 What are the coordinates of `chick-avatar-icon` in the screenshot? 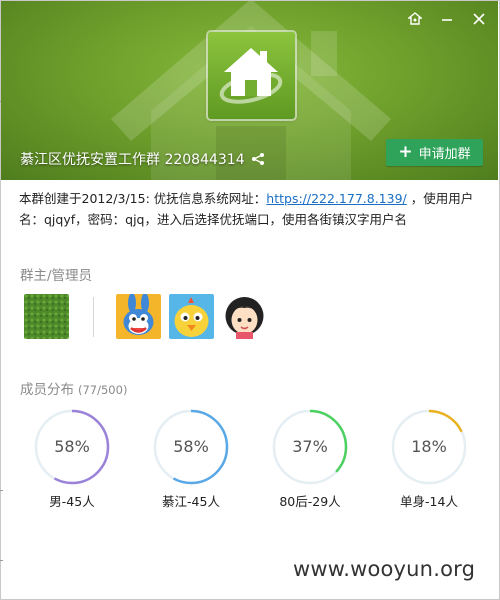 It's located at (191, 316).